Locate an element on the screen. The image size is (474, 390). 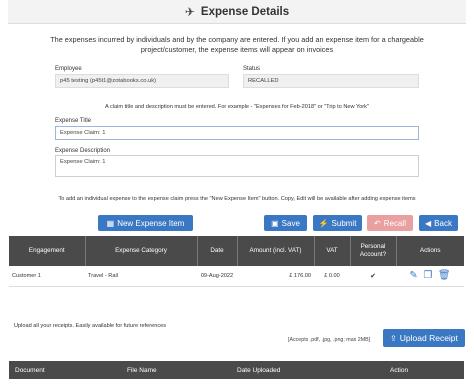
column-header: Date Uploaded is located at coordinates (259, 370).